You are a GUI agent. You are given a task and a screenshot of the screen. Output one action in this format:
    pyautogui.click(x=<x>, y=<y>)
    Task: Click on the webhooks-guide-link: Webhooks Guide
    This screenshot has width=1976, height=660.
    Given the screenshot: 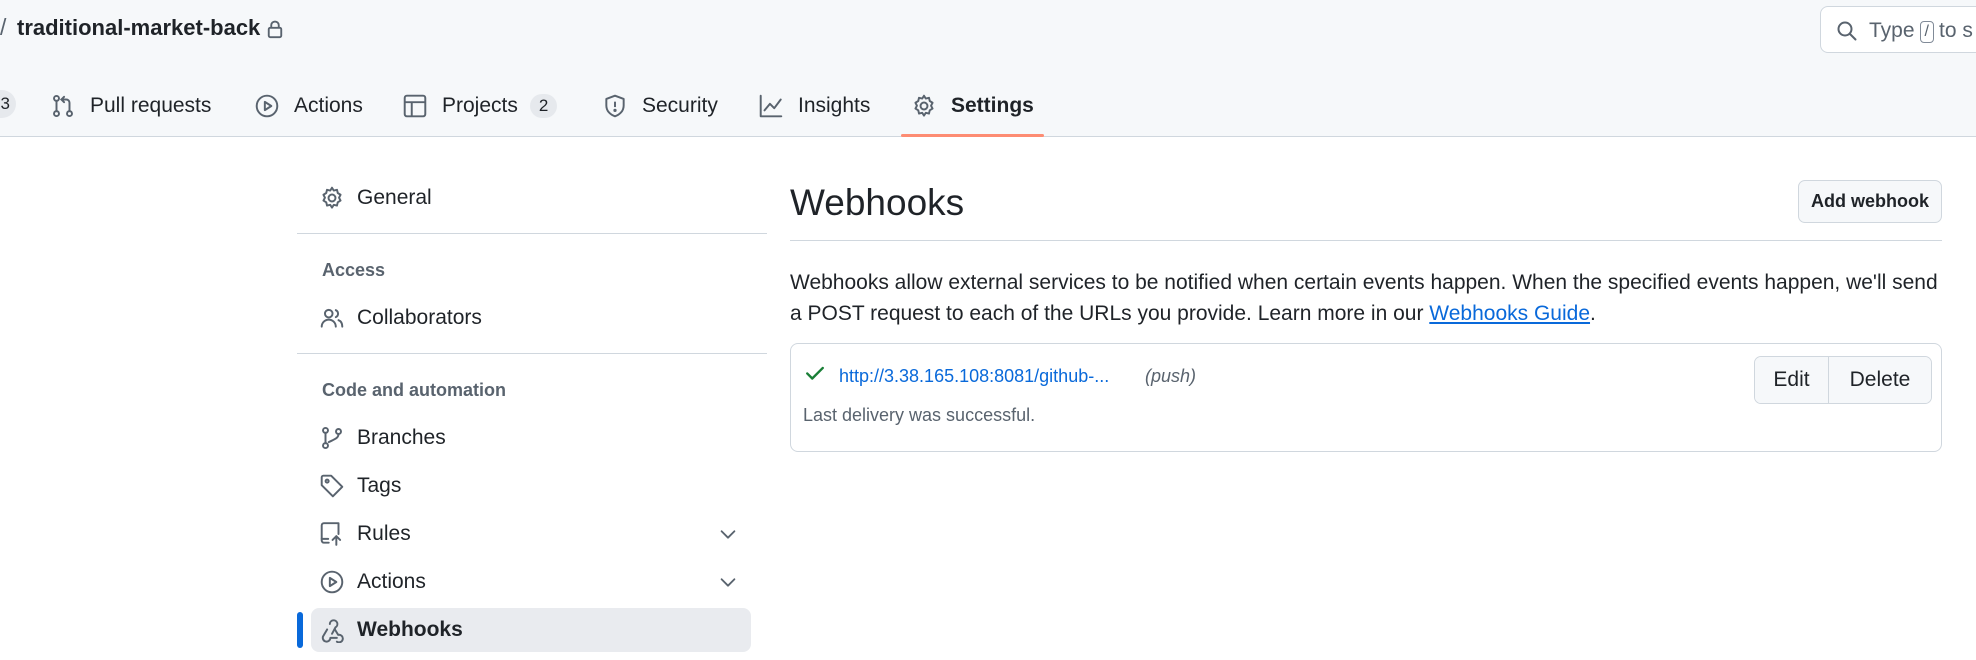 What is the action you would take?
    pyautogui.click(x=1509, y=313)
    